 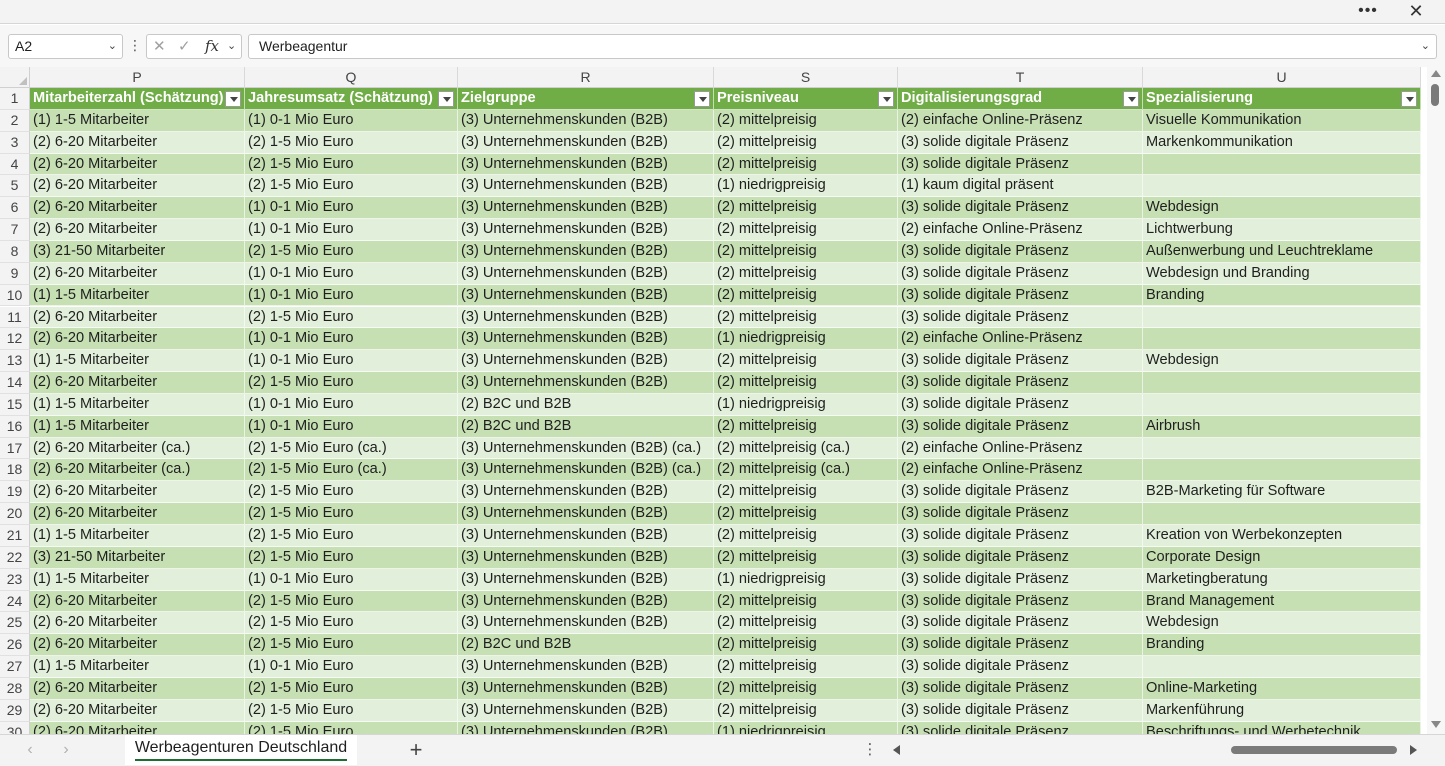 What do you see at coordinates (586, 99) in the screenshot?
I see `header-cell: Zielgruppe` at bounding box center [586, 99].